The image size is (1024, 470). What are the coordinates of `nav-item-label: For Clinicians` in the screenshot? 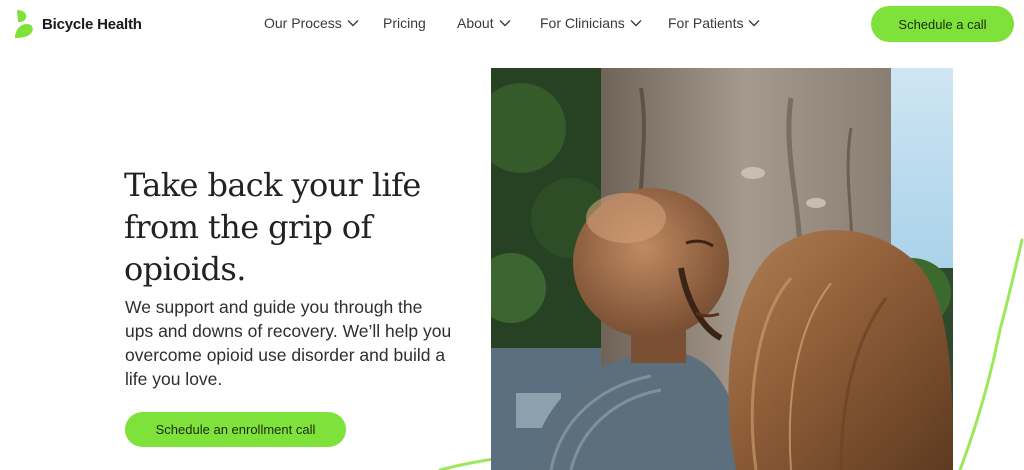 It's located at (582, 23).